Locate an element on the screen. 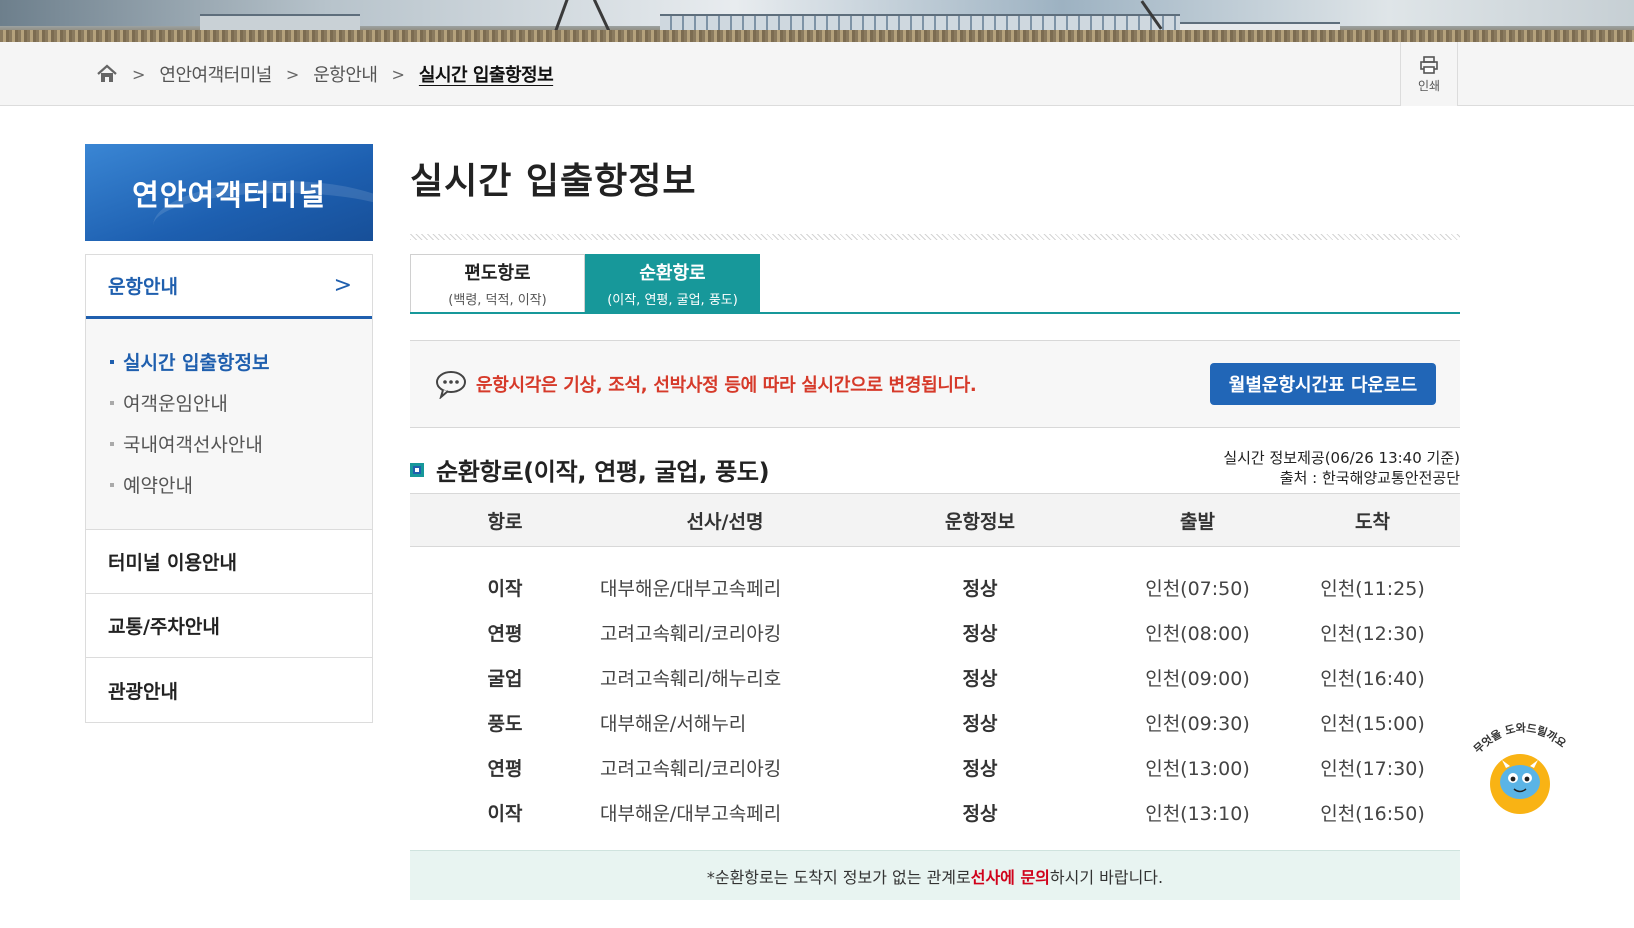 Image resolution: width=1634 pixels, height=928 pixels. home-icon is located at coordinates (107, 74).